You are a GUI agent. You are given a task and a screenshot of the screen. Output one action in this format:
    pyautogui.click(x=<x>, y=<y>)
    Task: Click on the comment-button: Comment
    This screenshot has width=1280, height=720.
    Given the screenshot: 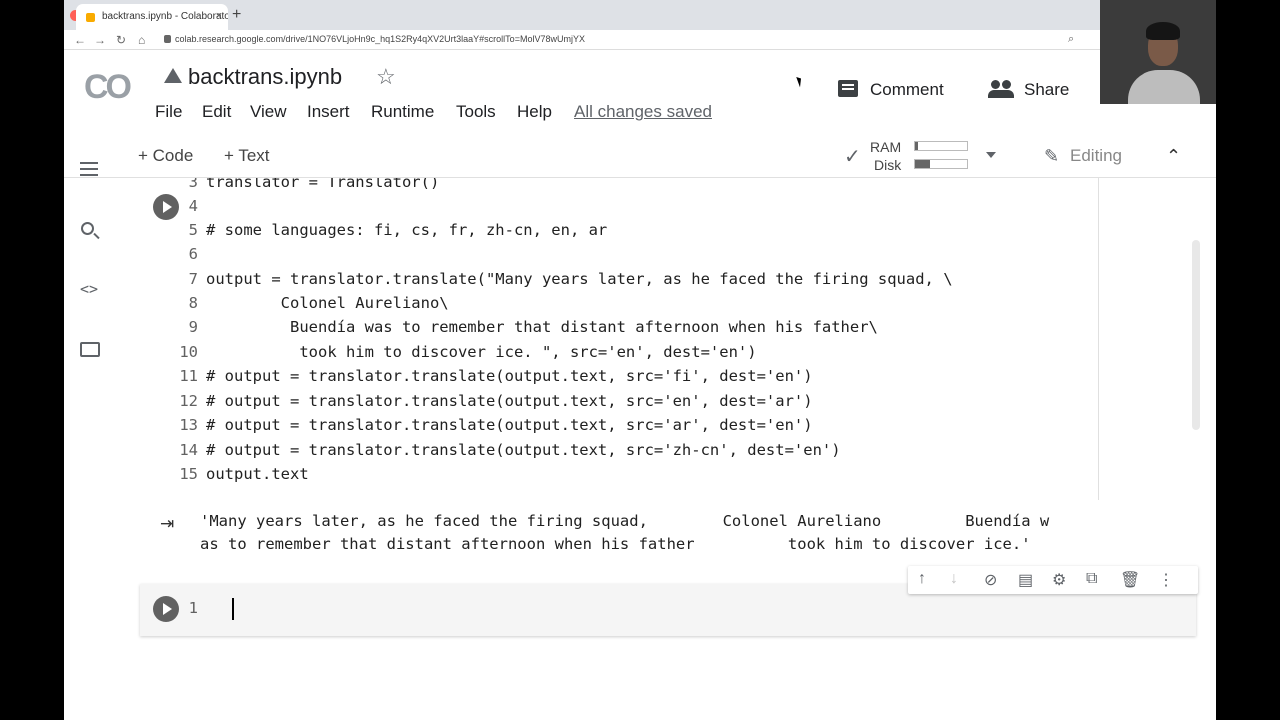 What is the action you would take?
    pyautogui.click(x=891, y=90)
    